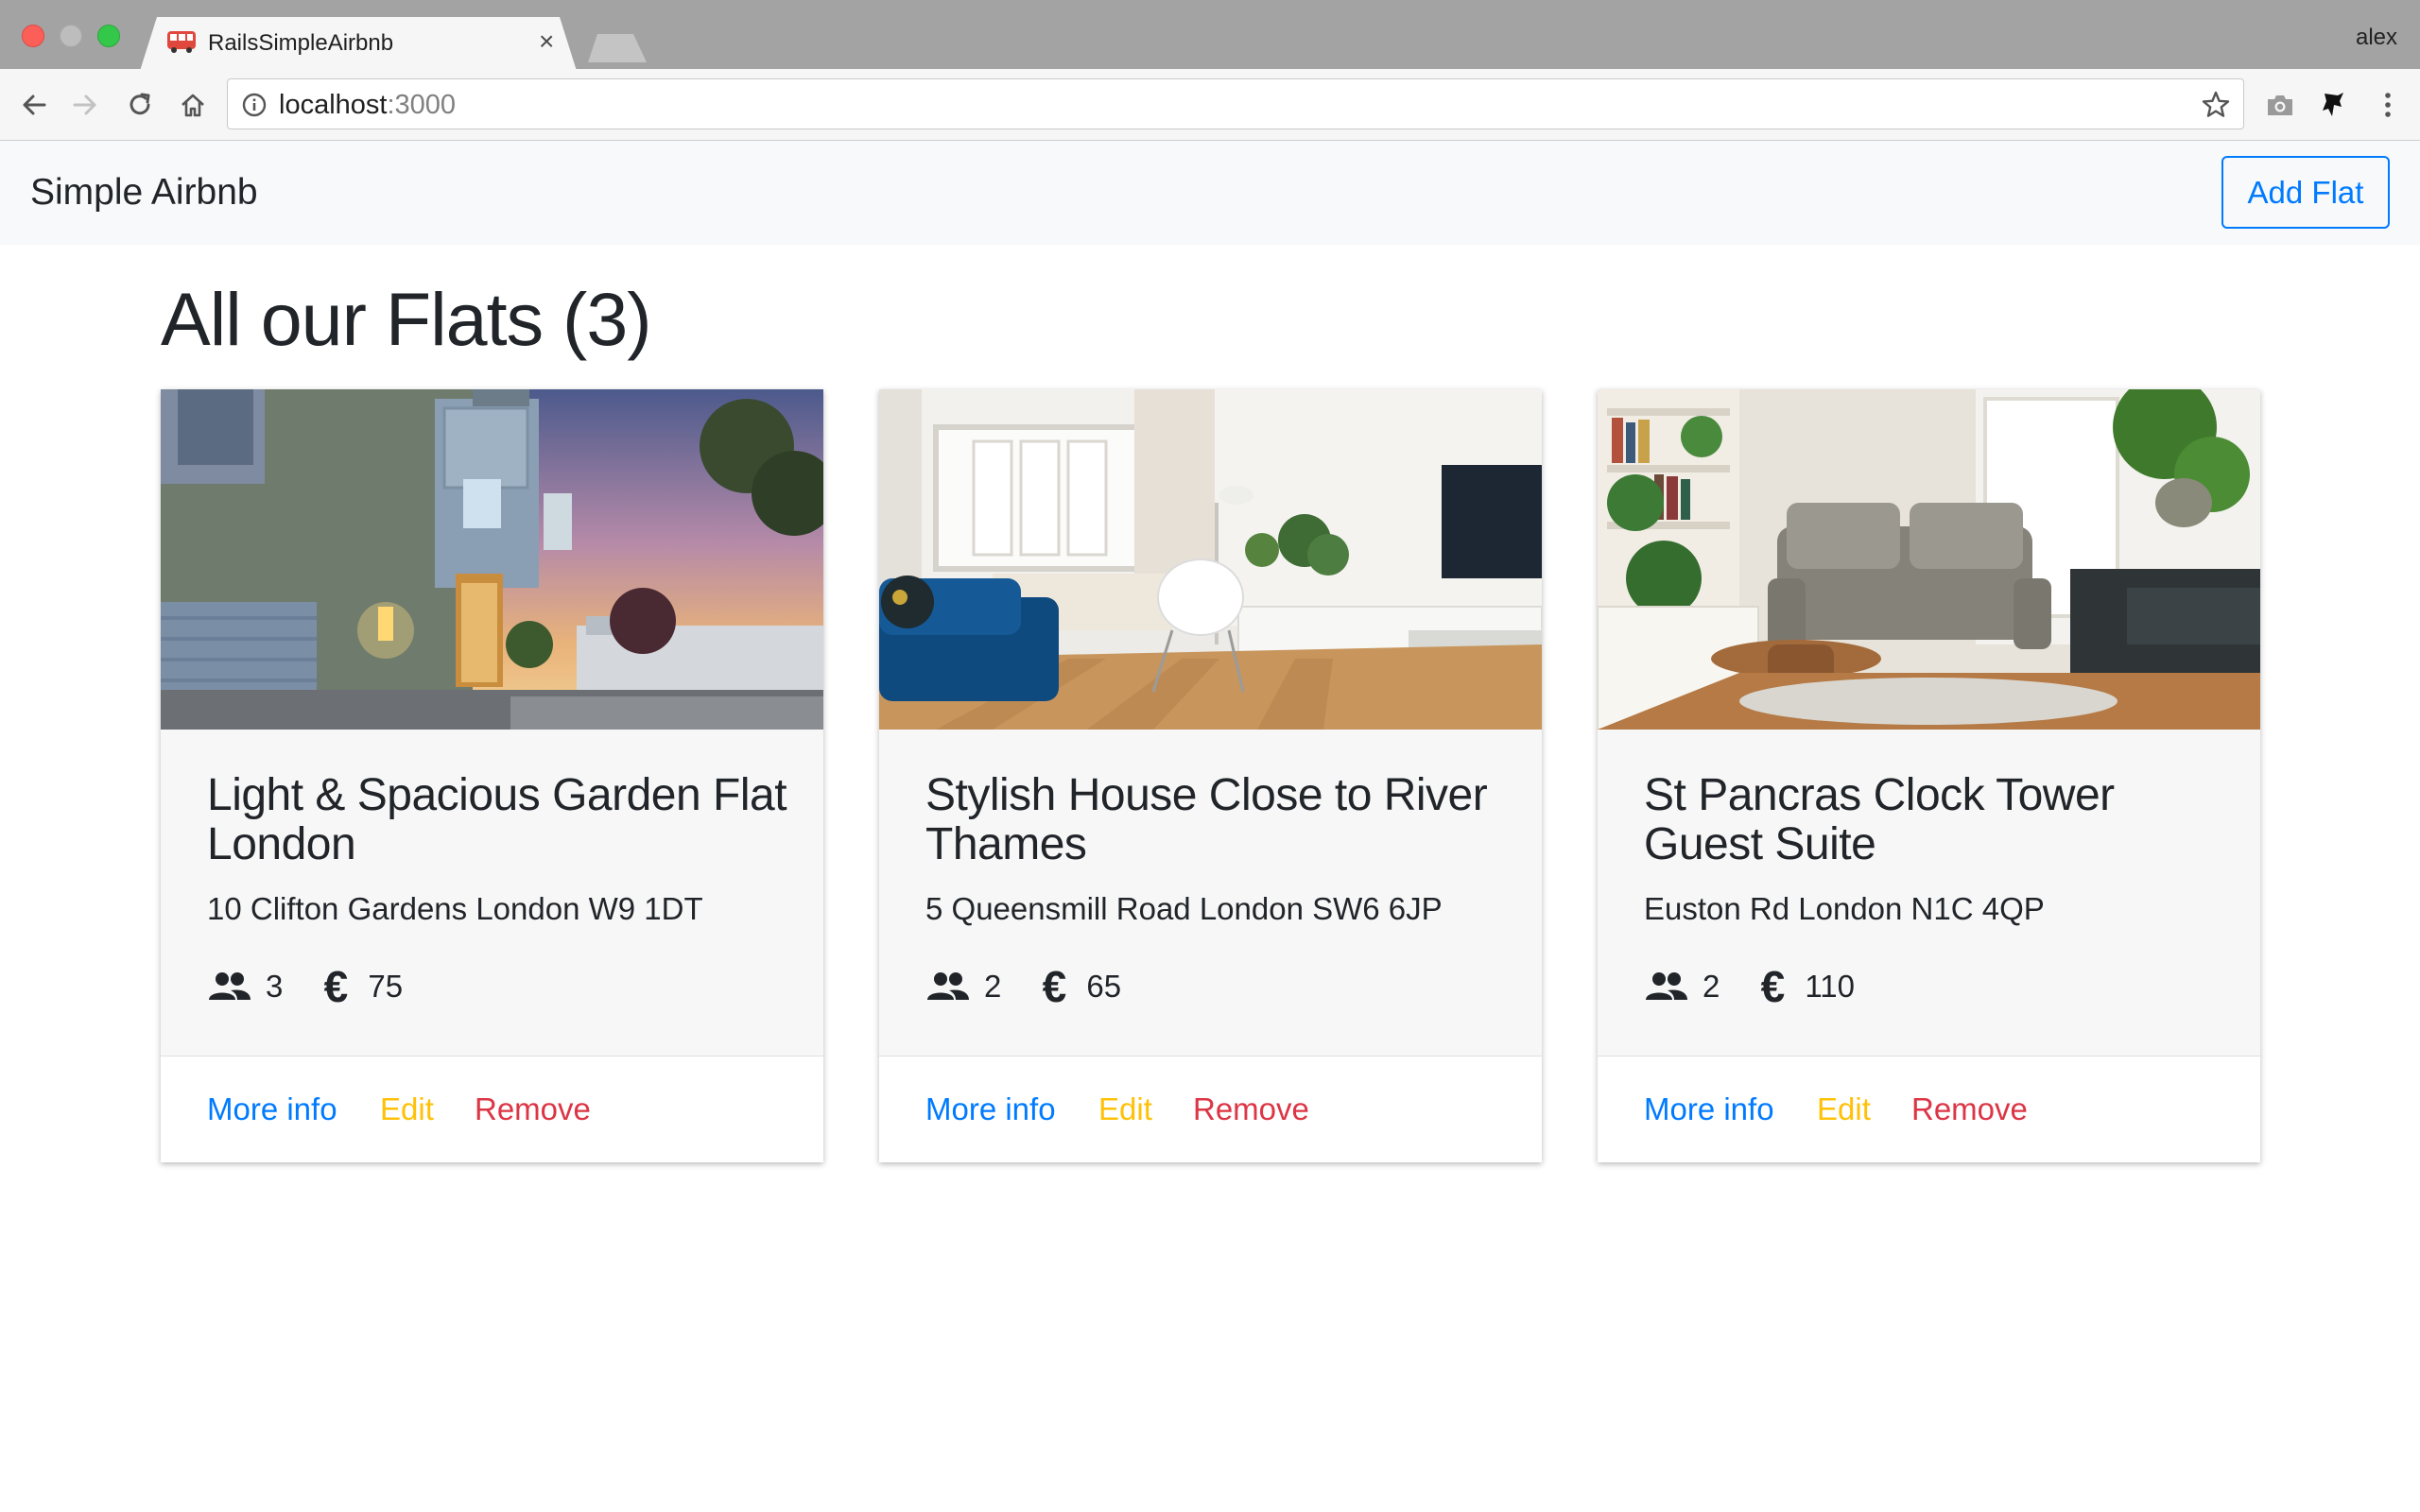  Describe the element at coordinates (2376, 38) in the screenshot. I see `profile-name: alex` at that location.